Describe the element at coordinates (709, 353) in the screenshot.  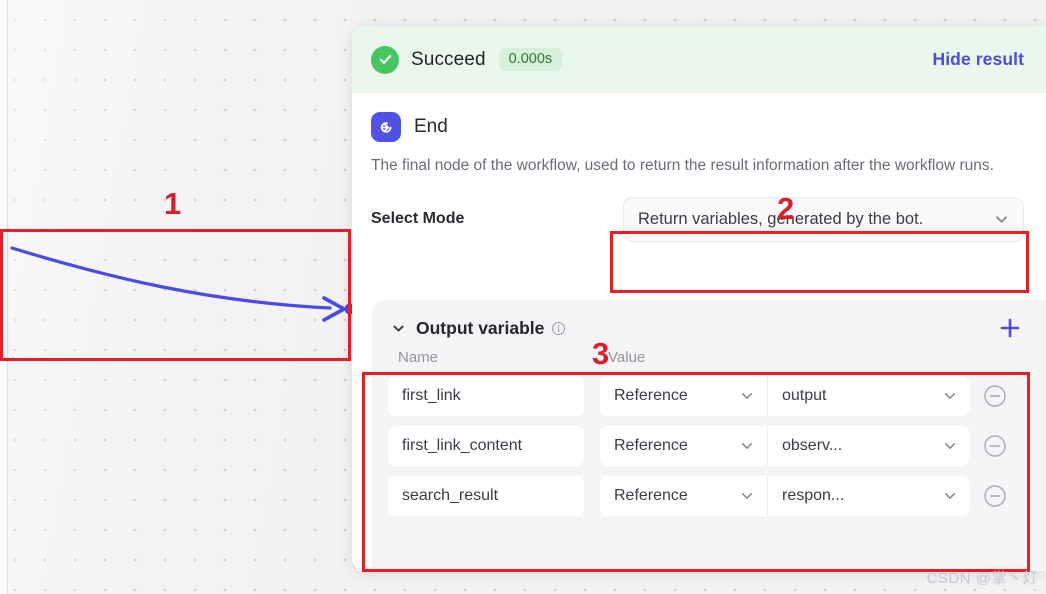
I see `output-variable-columns: Name Value` at that location.